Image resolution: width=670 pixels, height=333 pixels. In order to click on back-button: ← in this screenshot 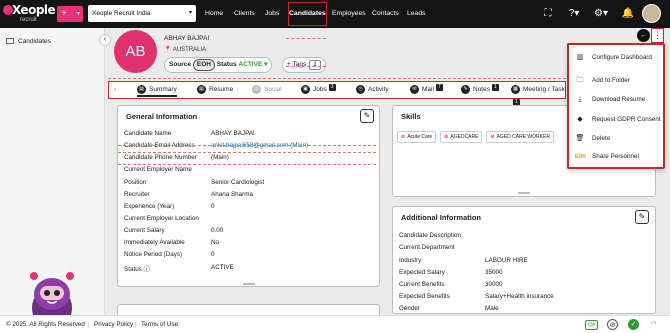, I will do `click(643, 35)`.